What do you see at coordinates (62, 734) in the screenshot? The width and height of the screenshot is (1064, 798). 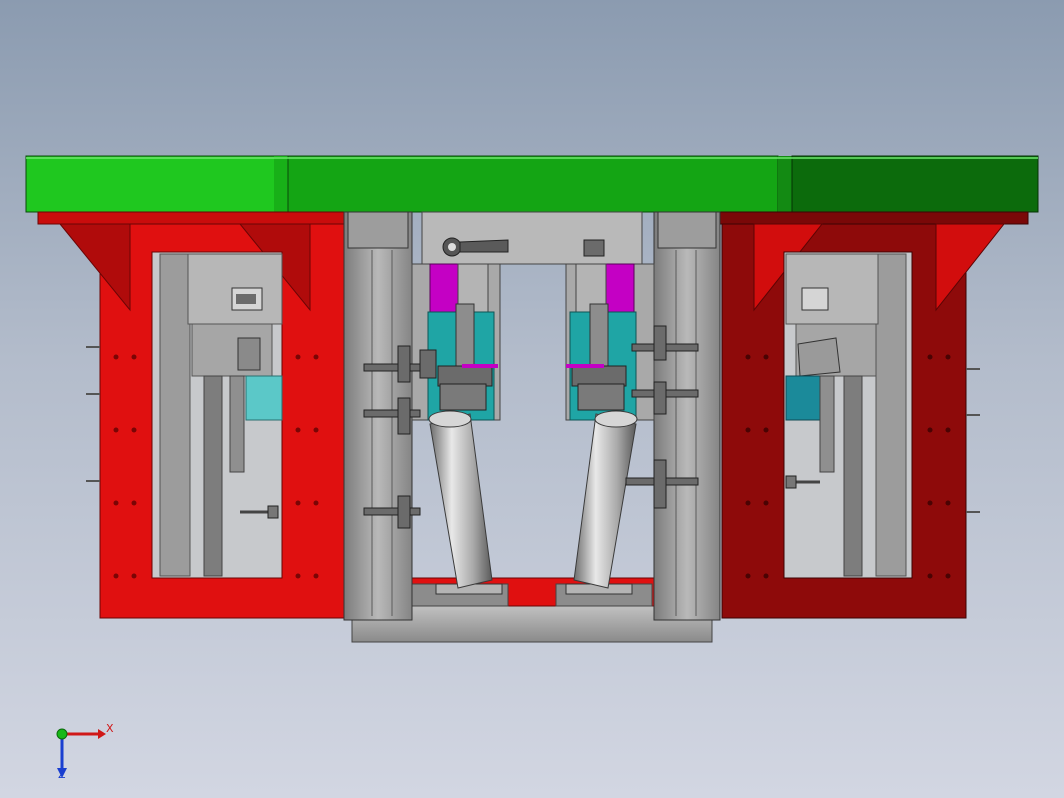 I see `y-axis-dot` at bounding box center [62, 734].